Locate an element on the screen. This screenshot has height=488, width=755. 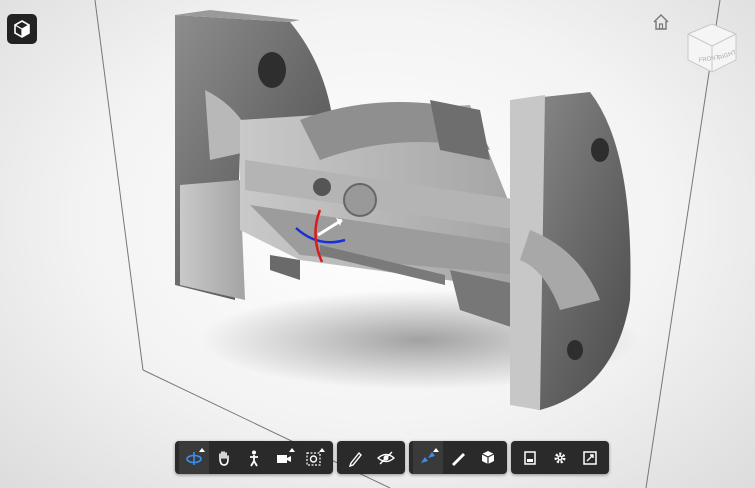
pan-tool is located at coordinates (224, 457).